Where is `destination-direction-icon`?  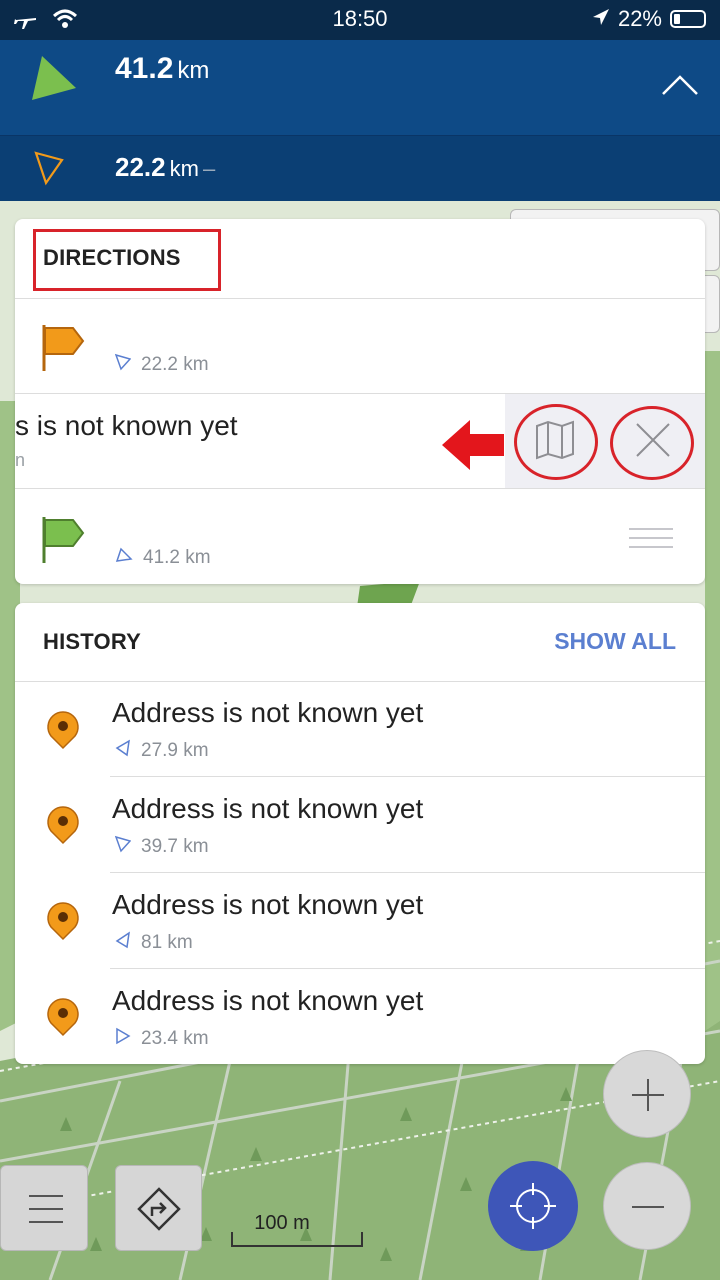 destination-direction-icon is located at coordinates (49, 170).